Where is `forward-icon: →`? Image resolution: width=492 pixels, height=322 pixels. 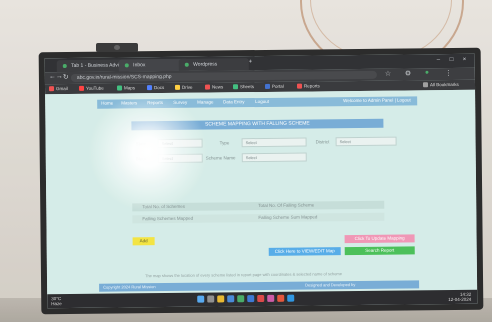 forward-icon: → is located at coordinates (59, 76).